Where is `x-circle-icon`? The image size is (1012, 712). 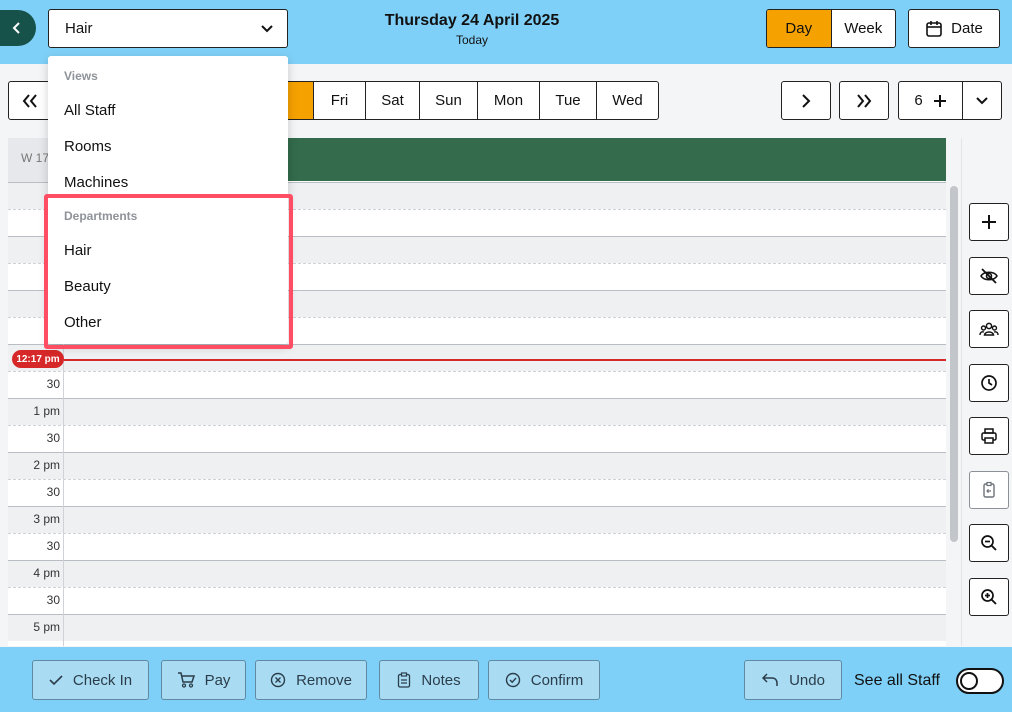 x-circle-icon is located at coordinates (278, 680).